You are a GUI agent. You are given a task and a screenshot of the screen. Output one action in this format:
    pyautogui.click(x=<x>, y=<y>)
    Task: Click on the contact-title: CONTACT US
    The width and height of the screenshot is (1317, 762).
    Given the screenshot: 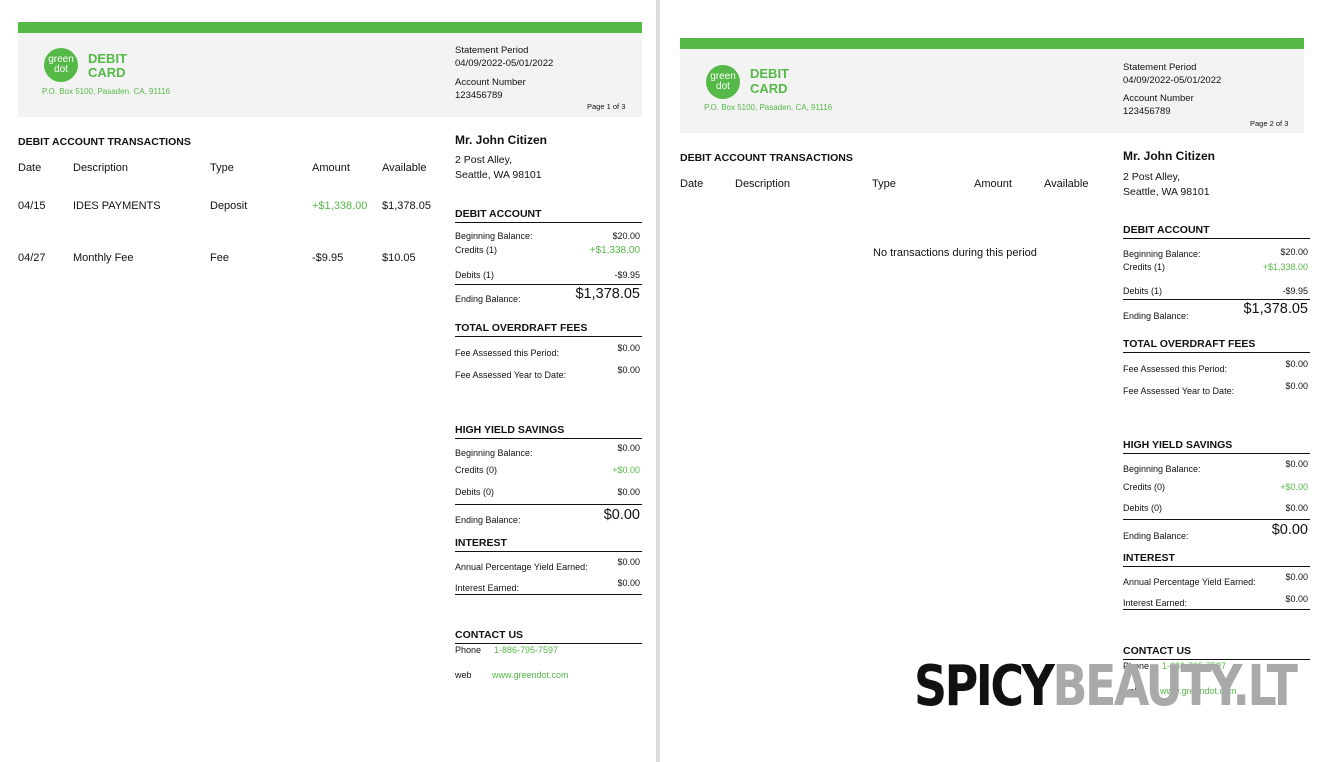 What is the action you would take?
    pyautogui.click(x=548, y=636)
    